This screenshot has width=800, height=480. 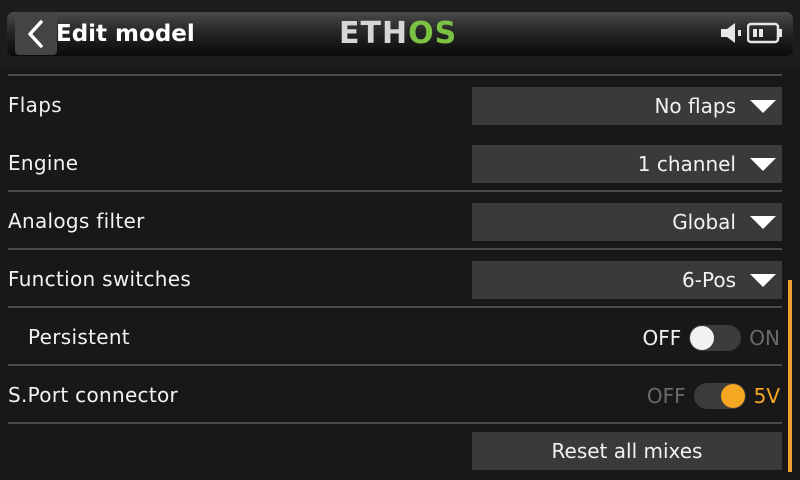 I want to click on engine-dropdown: 1 channel, so click(x=627, y=164).